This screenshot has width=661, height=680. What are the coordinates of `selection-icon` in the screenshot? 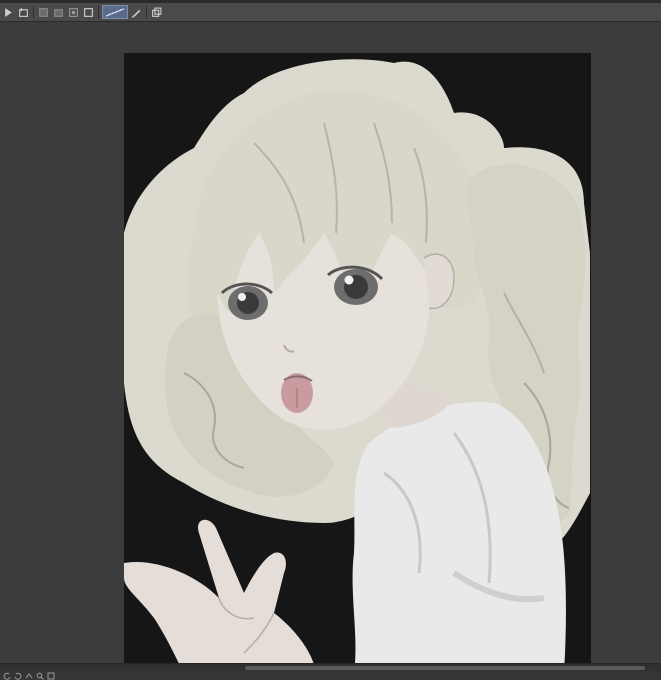 It's located at (88, 12).